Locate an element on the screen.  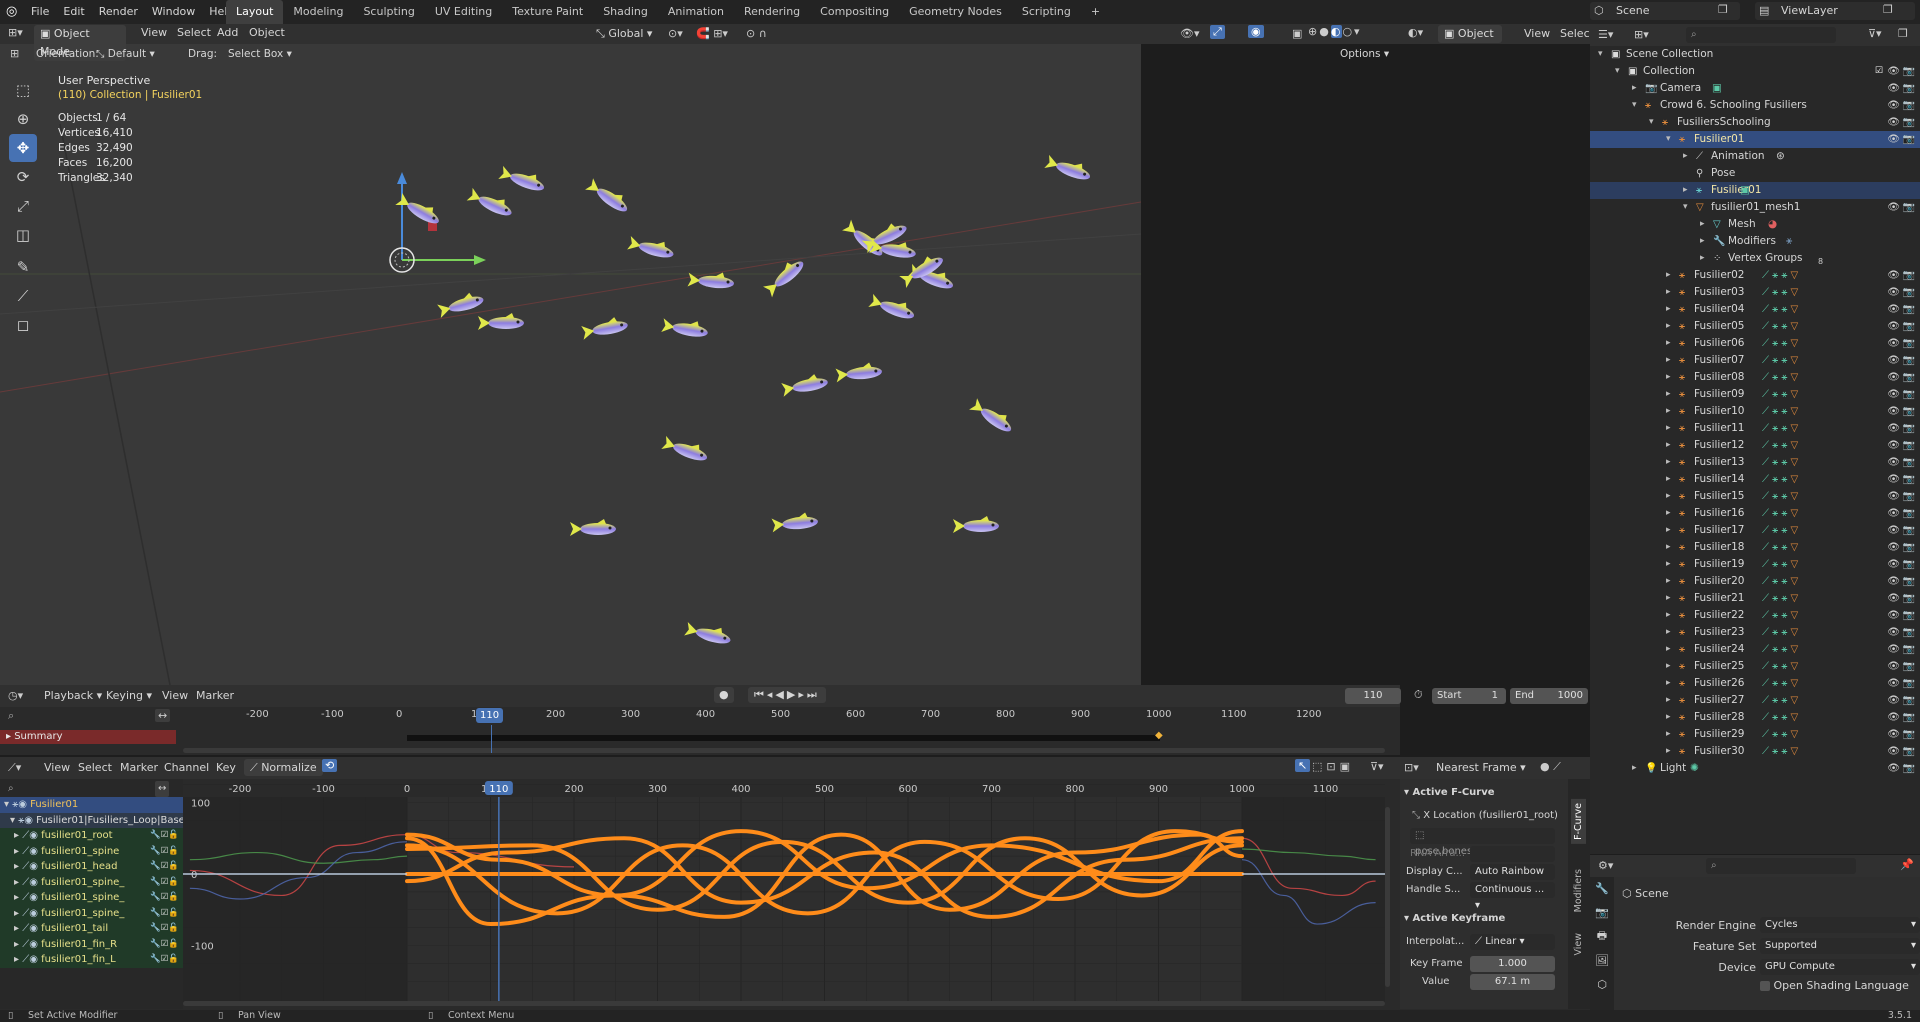
clock-icon: ⏱ is located at coordinates (1418, 695).